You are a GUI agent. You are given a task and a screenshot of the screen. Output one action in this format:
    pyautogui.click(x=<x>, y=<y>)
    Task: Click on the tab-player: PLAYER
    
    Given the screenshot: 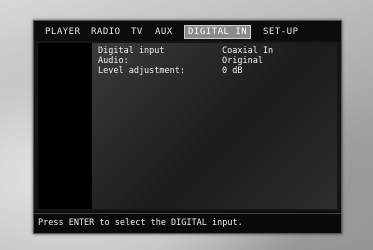 What is the action you would take?
    pyautogui.click(x=63, y=32)
    